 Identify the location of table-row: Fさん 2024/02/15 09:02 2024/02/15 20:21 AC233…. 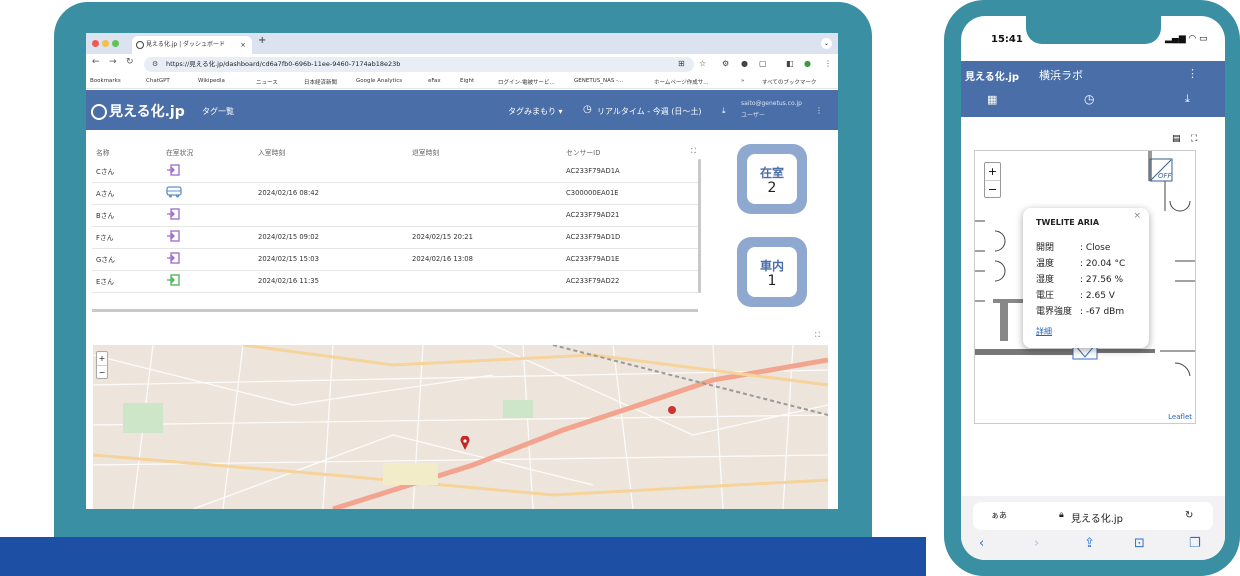
(396, 237).